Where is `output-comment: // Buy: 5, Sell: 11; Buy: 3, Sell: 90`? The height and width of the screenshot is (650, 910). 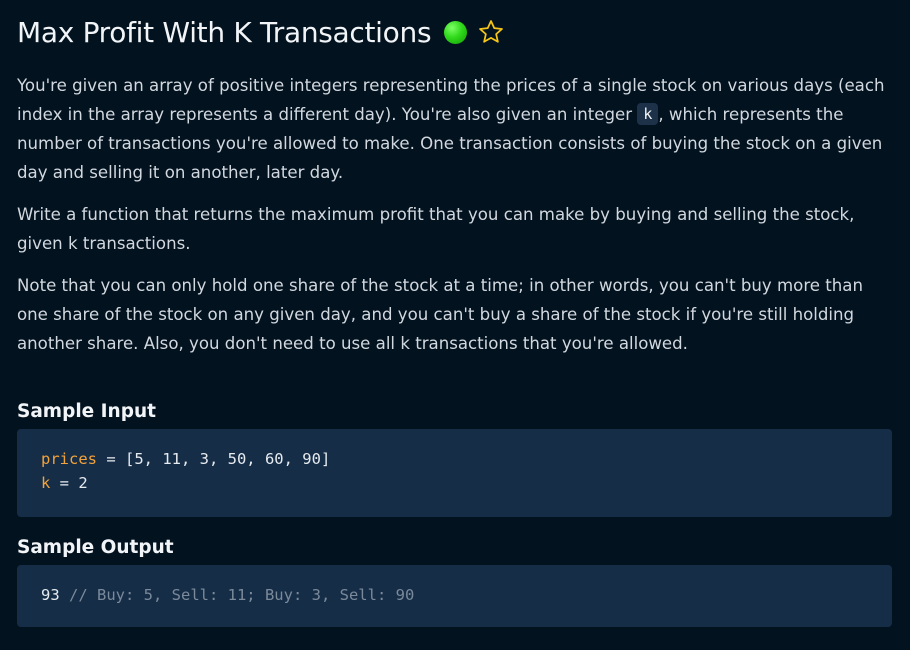 output-comment: // Buy: 5, Sell: 11; Buy: 3, Sell: 90 is located at coordinates (237, 595).